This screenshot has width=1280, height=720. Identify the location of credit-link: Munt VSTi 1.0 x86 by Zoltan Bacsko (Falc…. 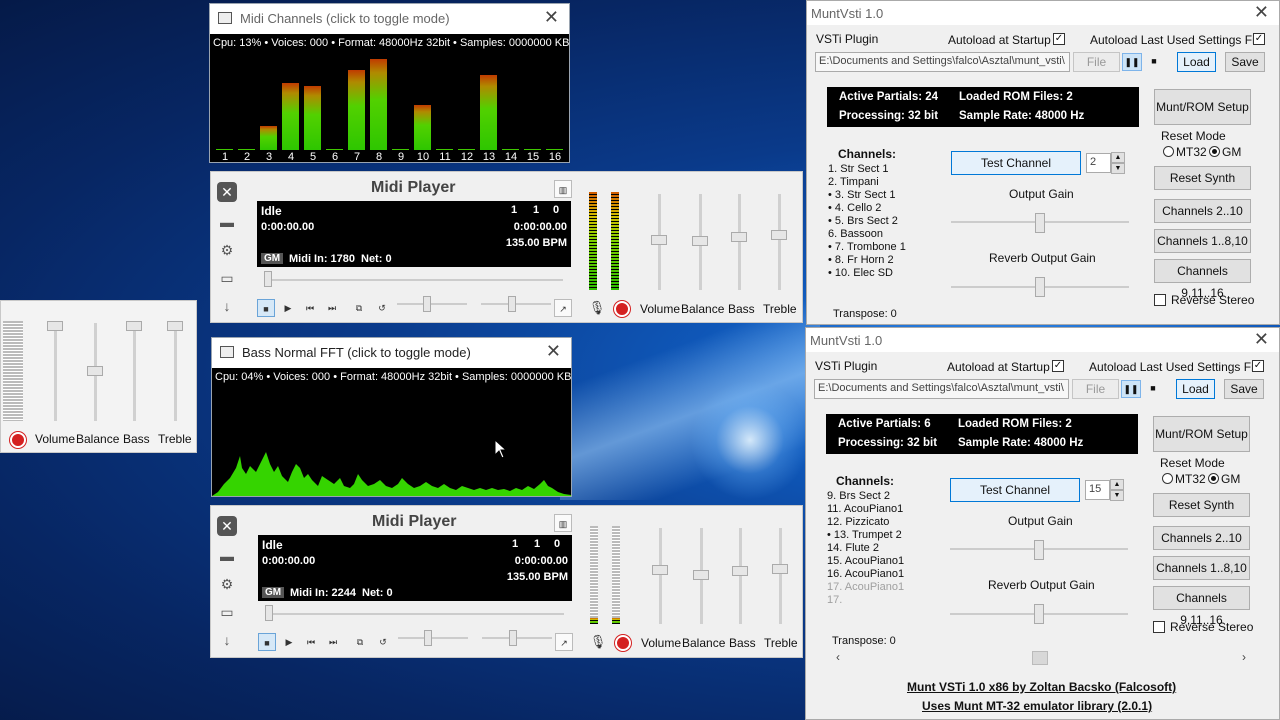
(1041, 687).